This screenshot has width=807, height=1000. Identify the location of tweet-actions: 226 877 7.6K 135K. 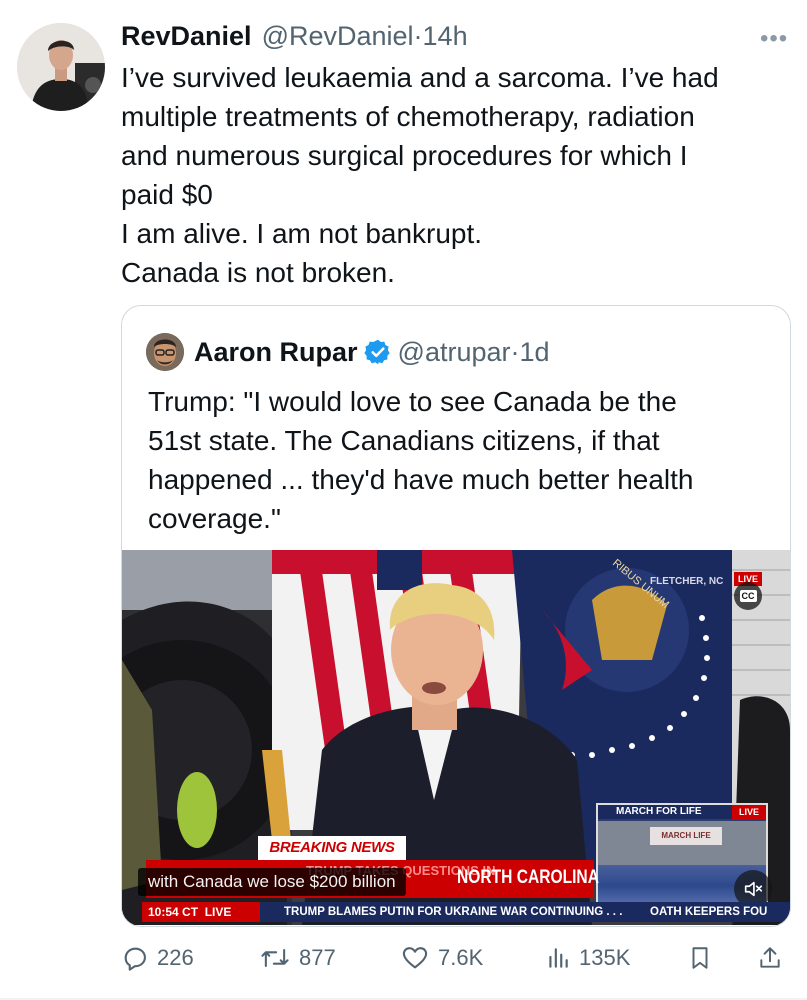
(456, 958).